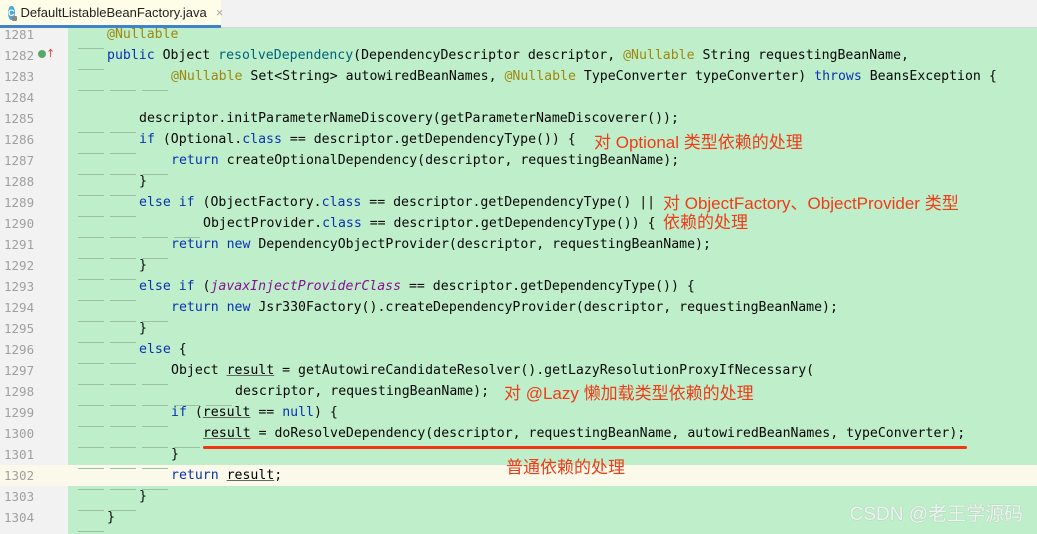 This screenshot has height=534, width=1037. Describe the element at coordinates (19, 139) in the screenshot. I see `line-number: 1286` at that location.